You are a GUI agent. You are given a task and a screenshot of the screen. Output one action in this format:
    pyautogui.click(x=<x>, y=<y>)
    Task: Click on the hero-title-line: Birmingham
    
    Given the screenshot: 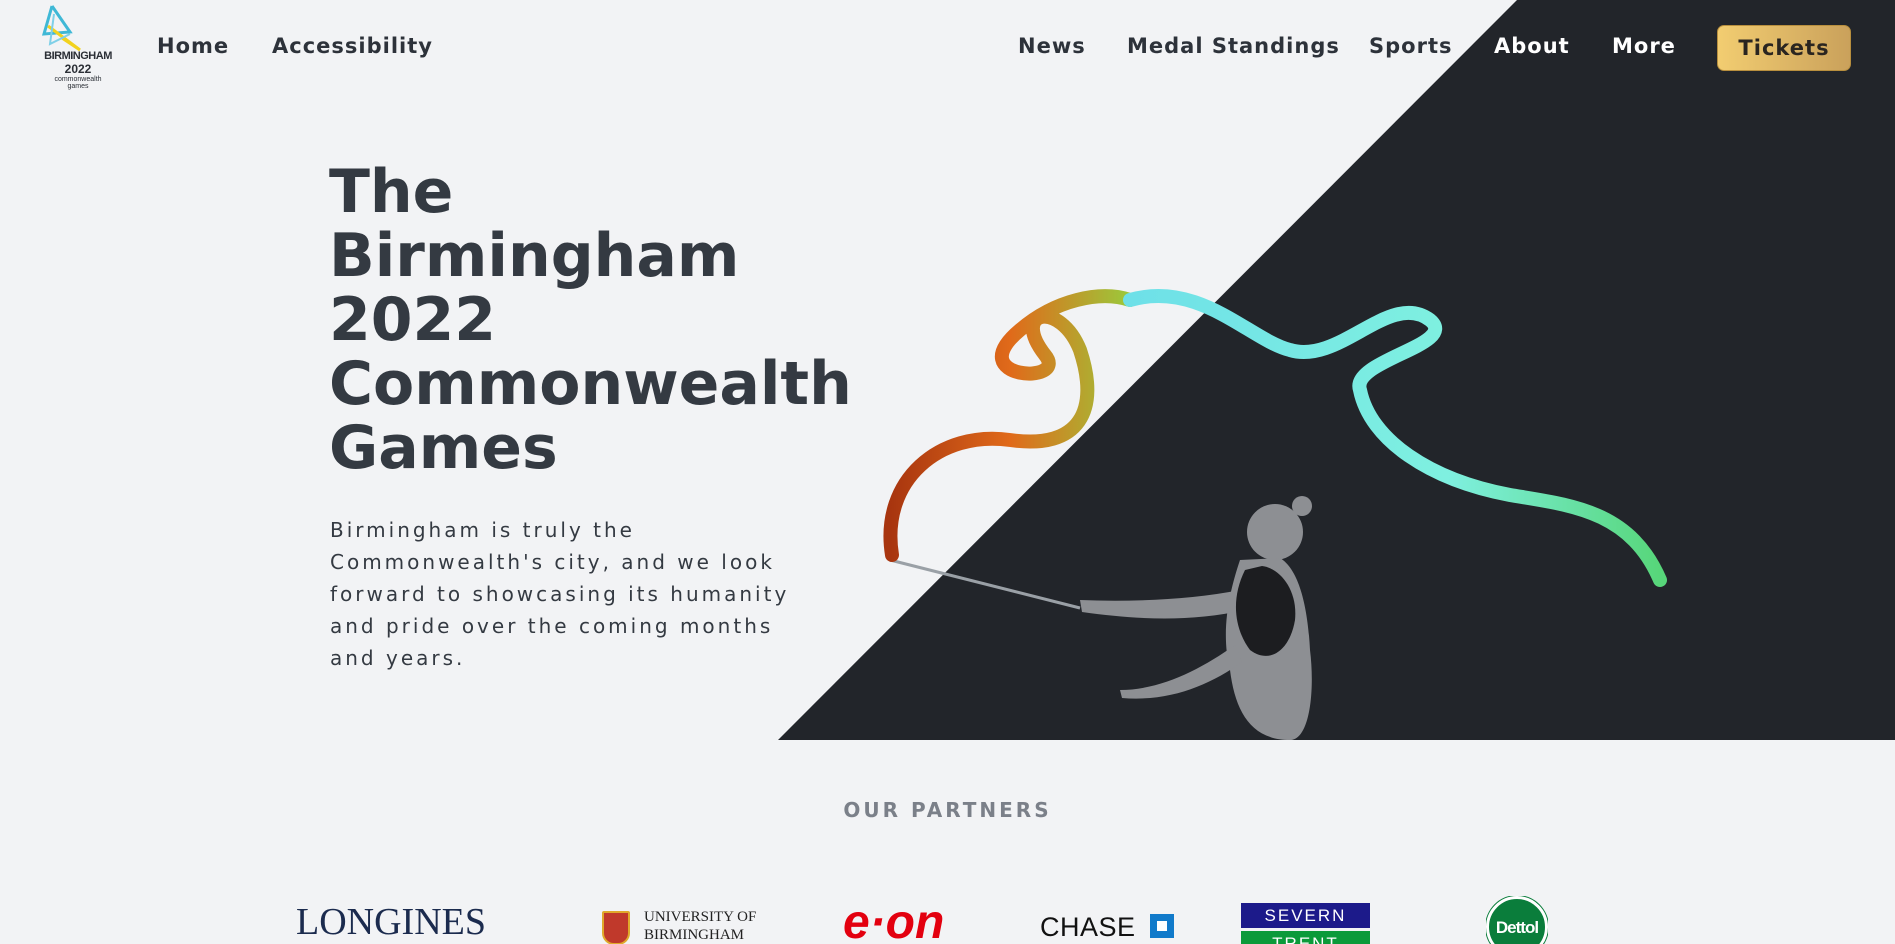 What is the action you would take?
    pyautogui.click(x=534, y=256)
    